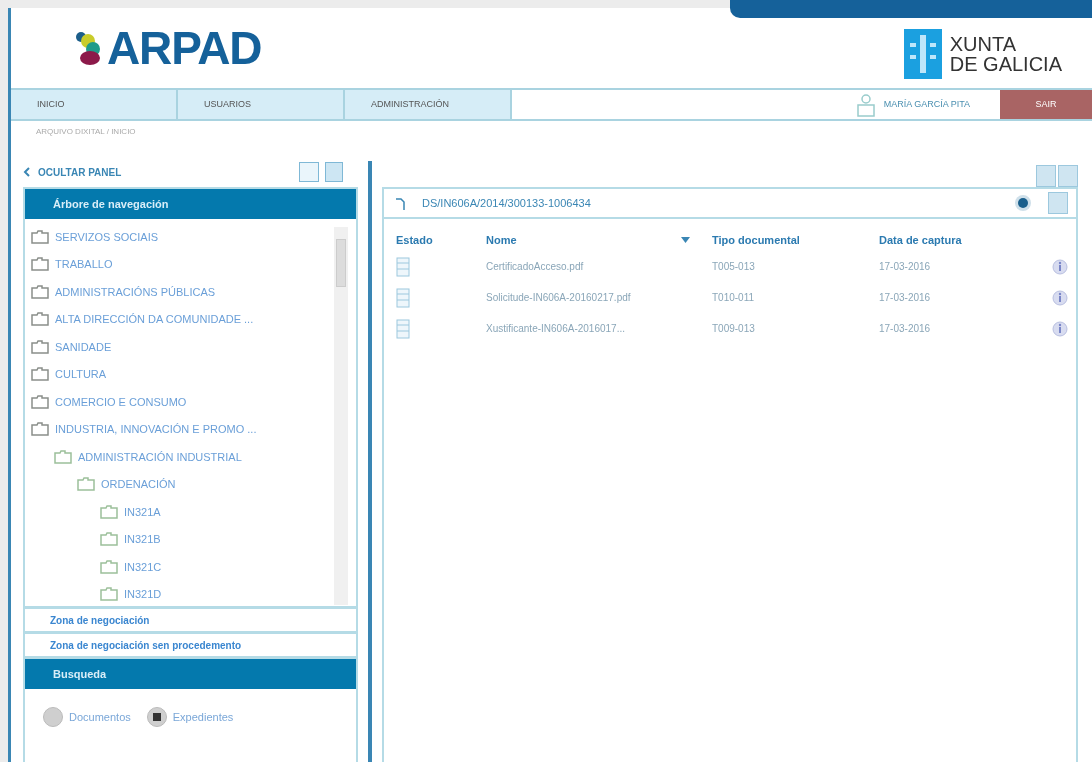 The width and height of the screenshot is (1092, 762). Describe the element at coordinates (1068, 176) in the screenshot. I see `resize-button` at that location.